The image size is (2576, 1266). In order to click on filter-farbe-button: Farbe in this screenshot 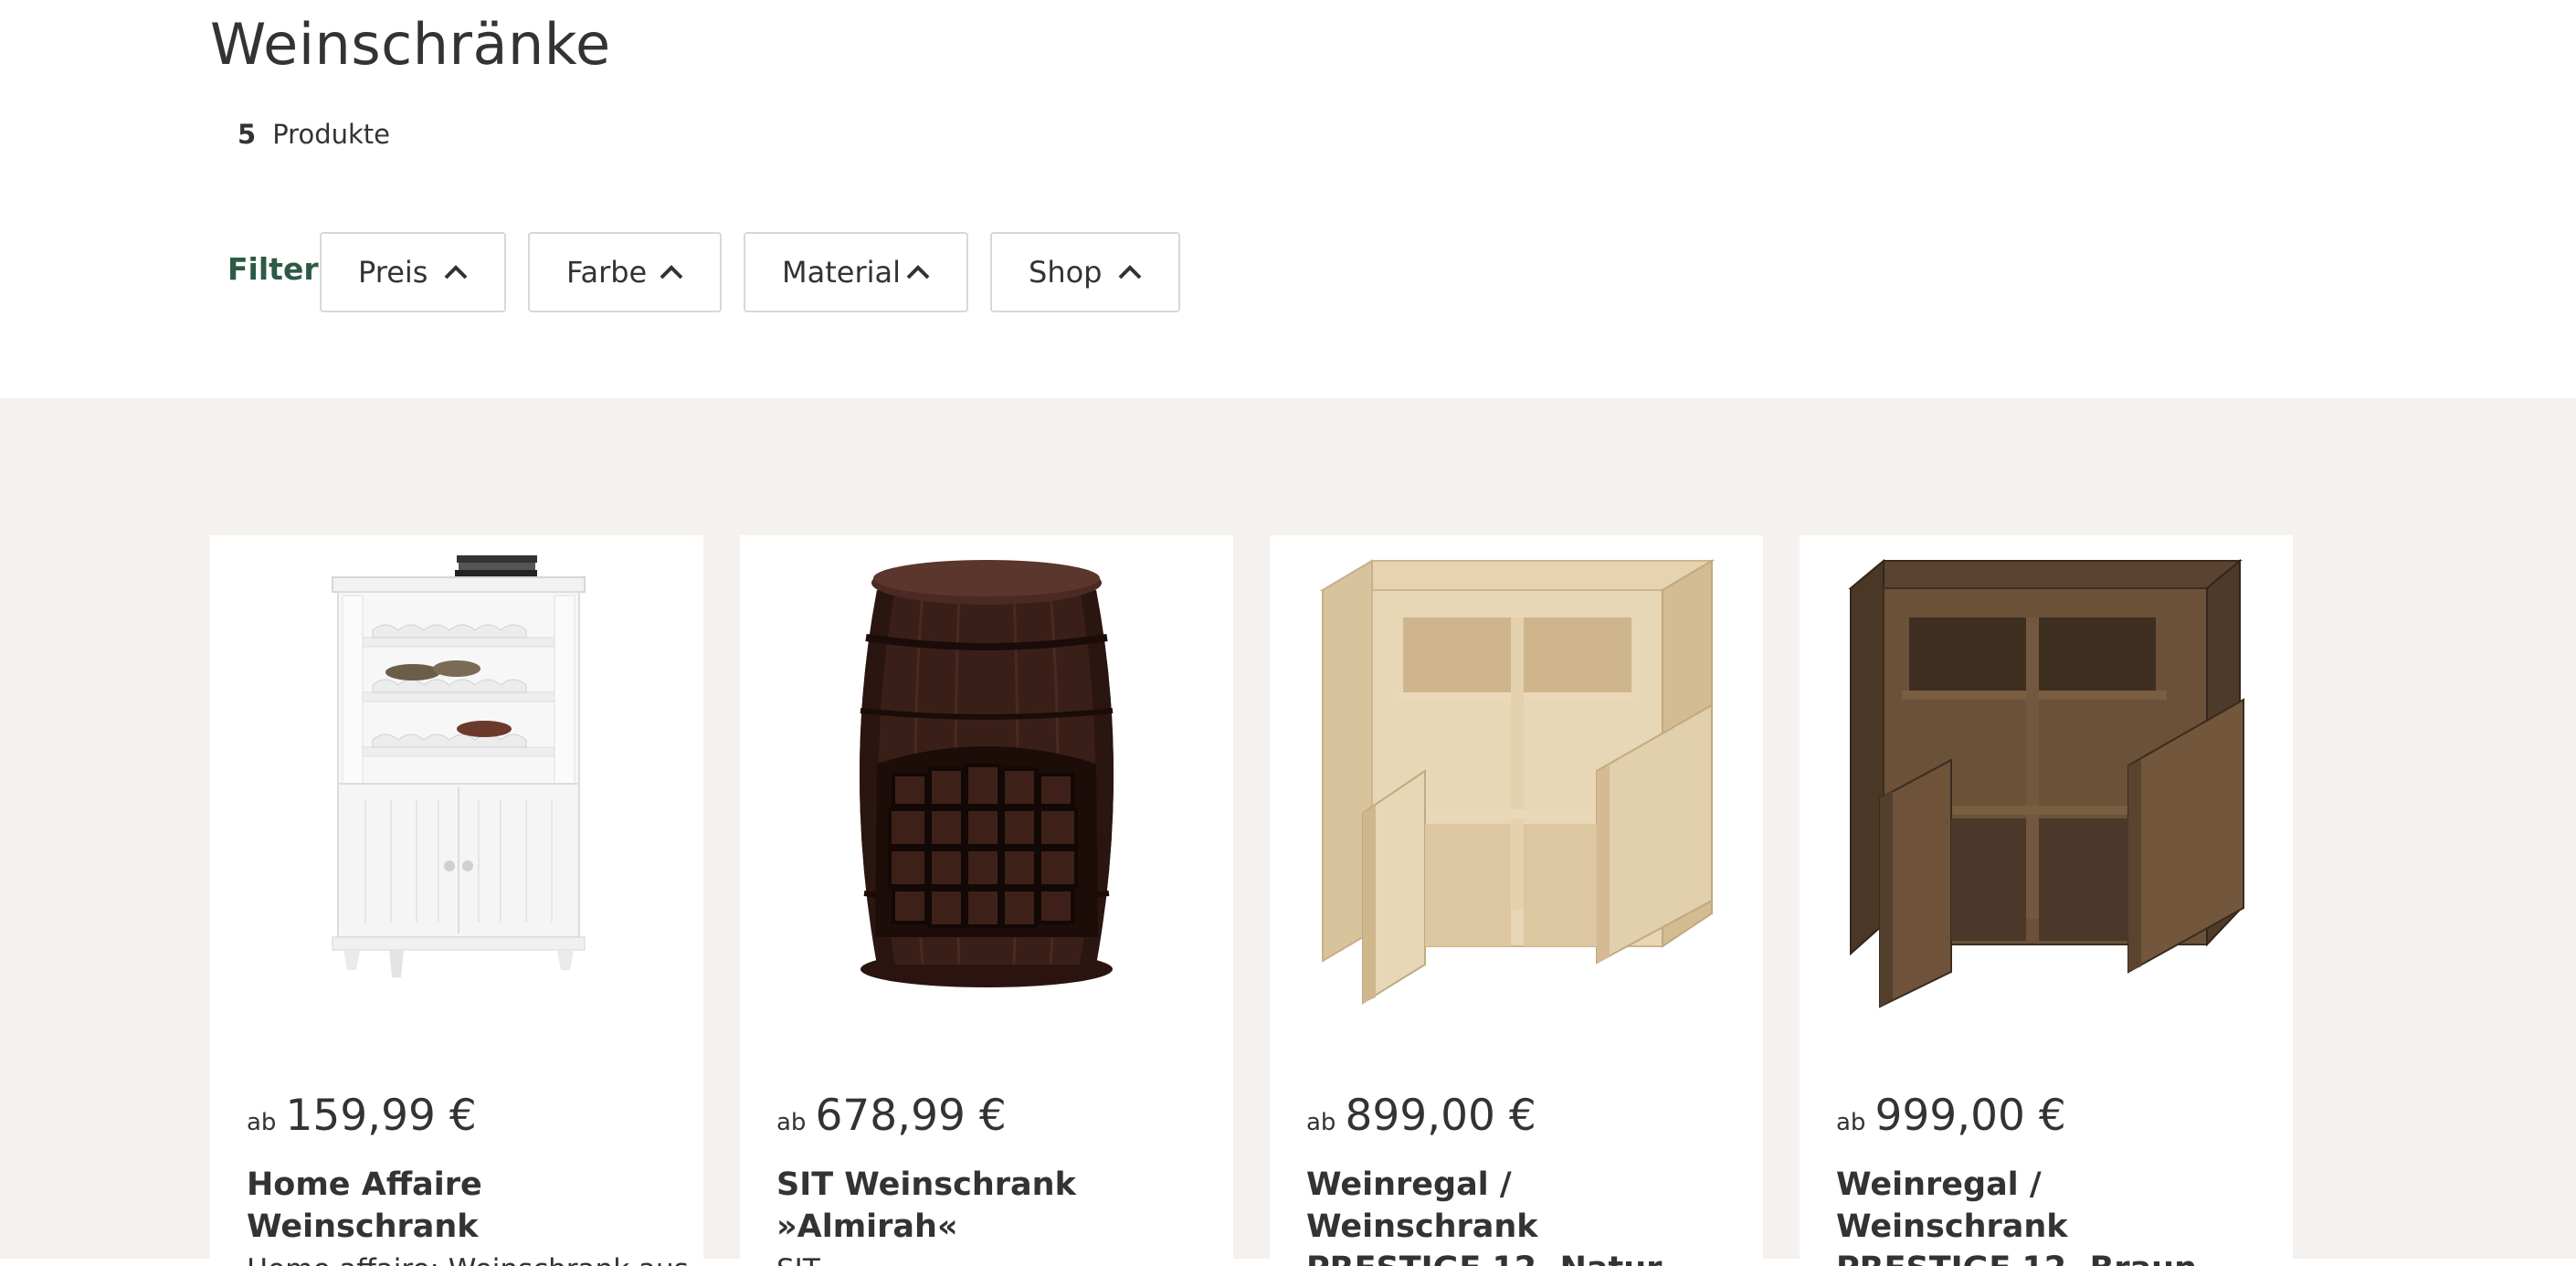, I will do `click(625, 272)`.